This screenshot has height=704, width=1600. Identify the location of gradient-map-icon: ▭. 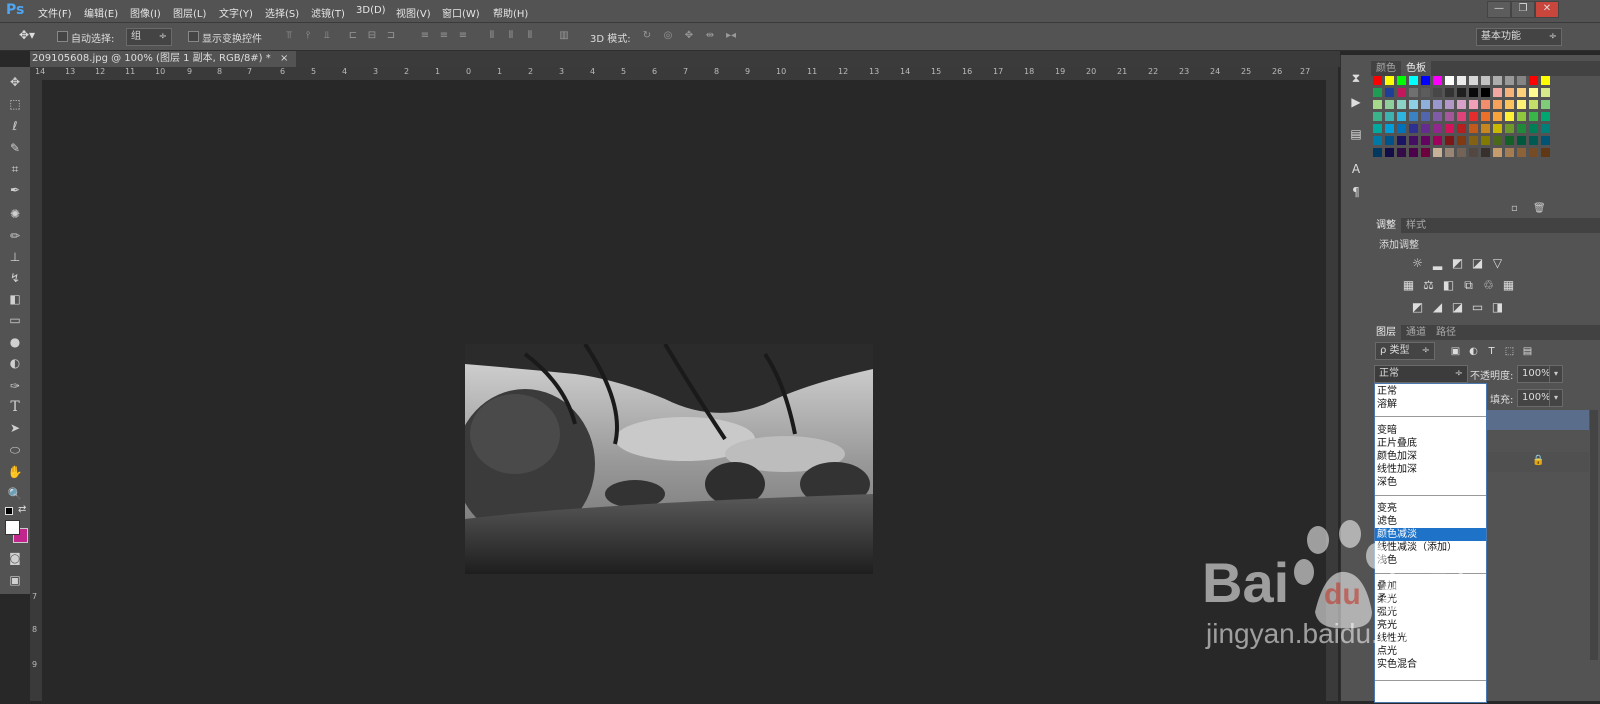
(1477, 307).